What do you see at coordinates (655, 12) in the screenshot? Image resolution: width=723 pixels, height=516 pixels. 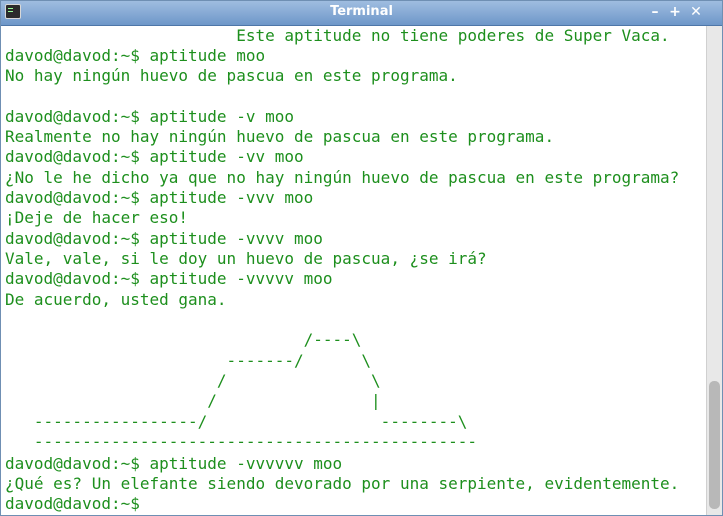 I see `minimize-icon: –` at bounding box center [655, 12].